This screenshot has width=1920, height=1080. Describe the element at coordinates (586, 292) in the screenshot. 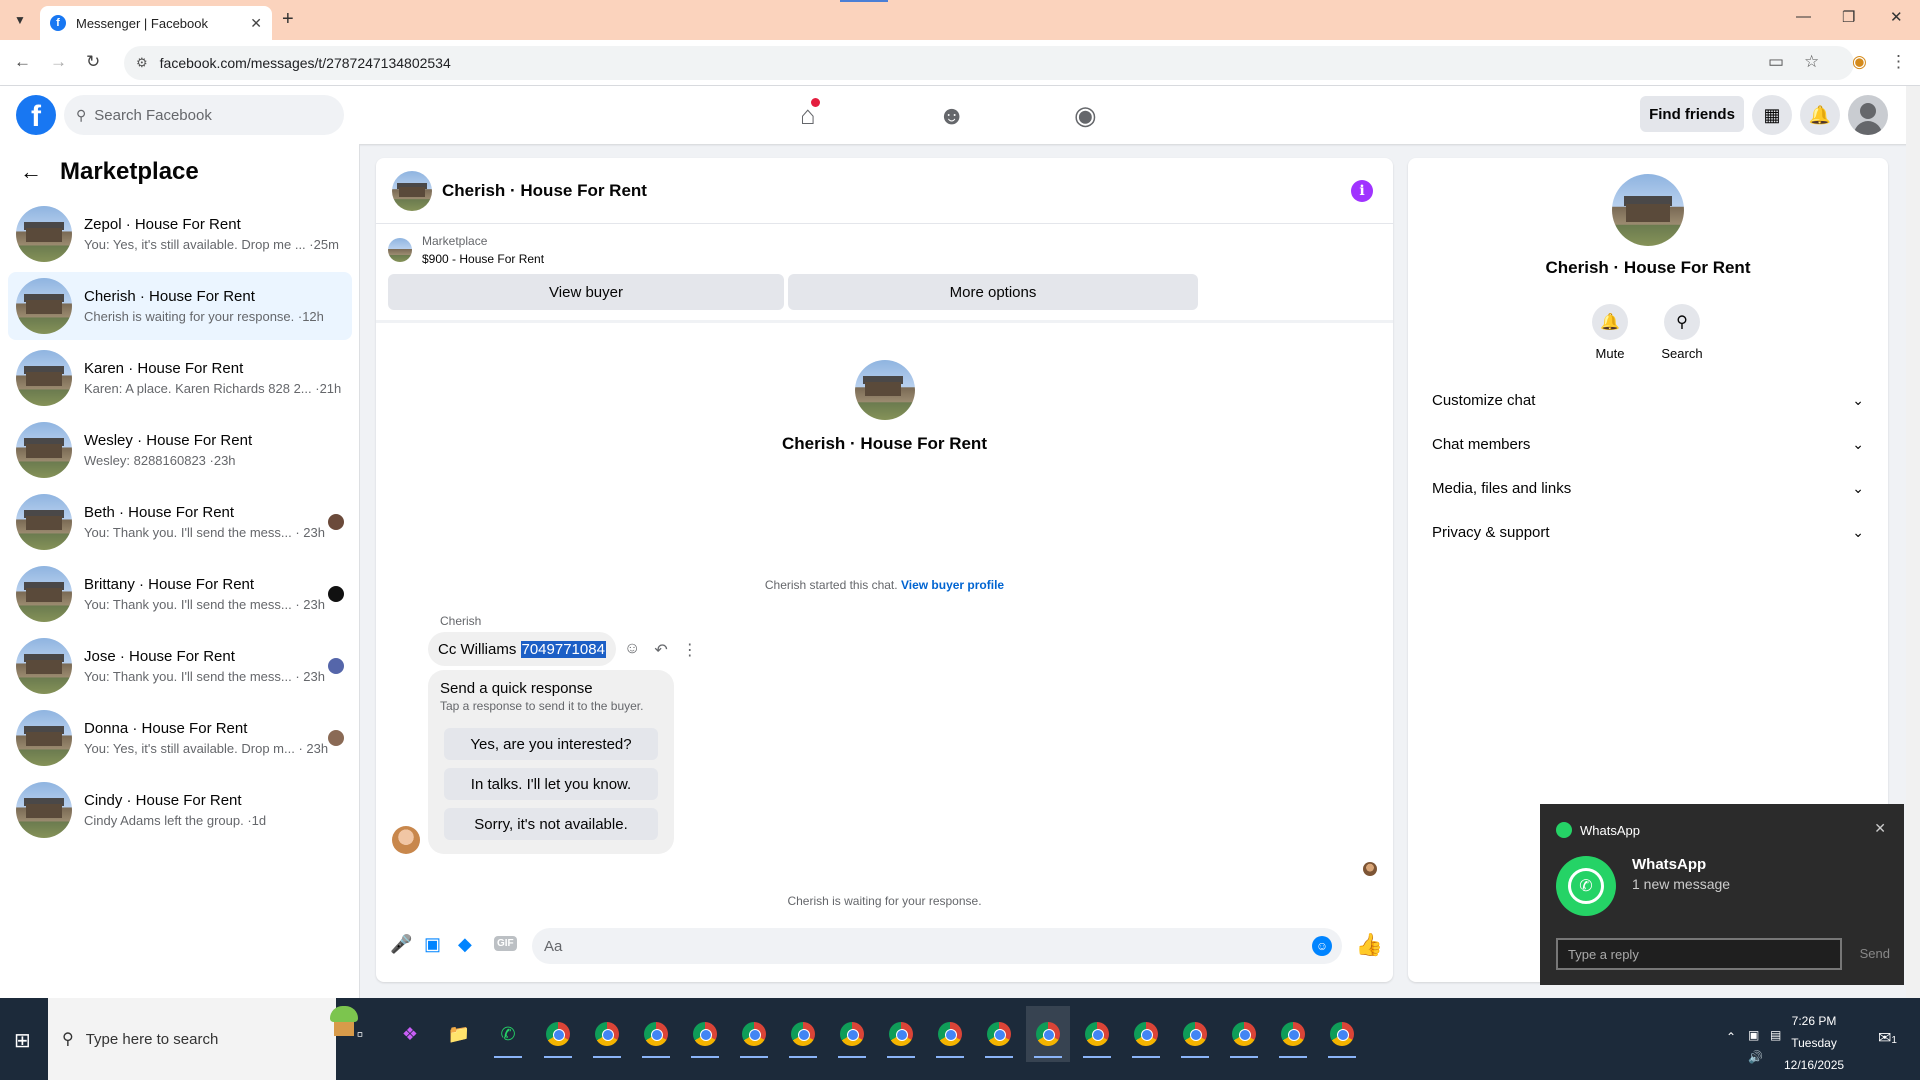

I see `view-buyer-button: View buyer` at that location.